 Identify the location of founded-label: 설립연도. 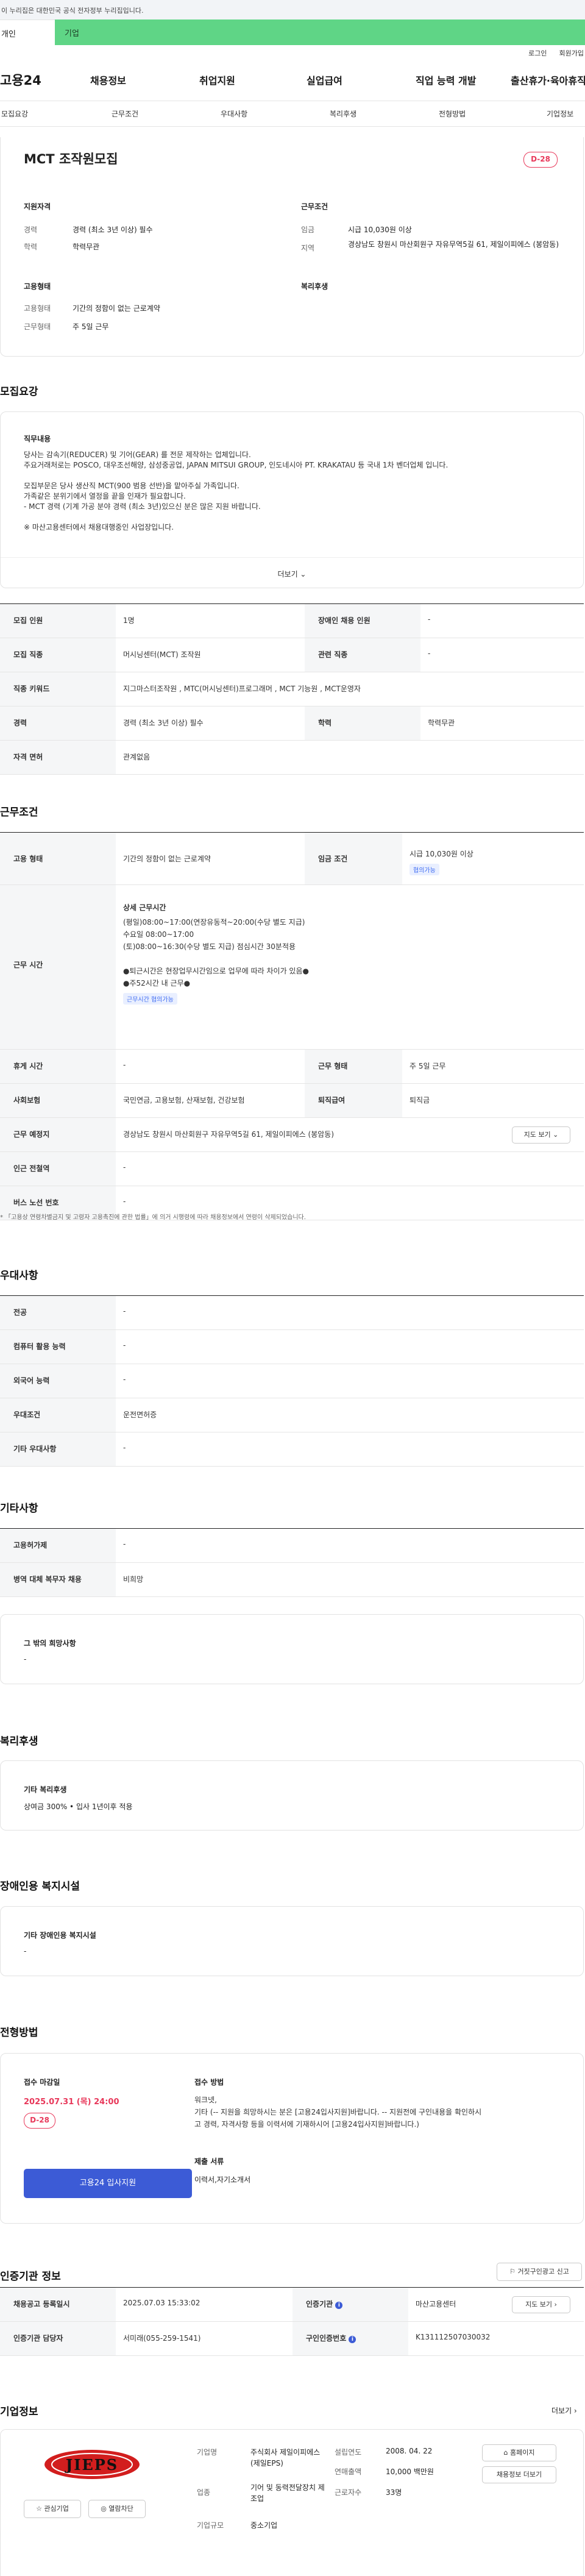
(348, 2452).